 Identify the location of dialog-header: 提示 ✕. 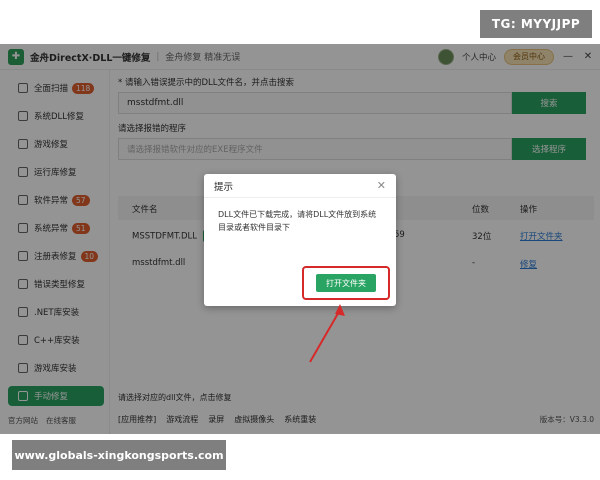
(300, 186).